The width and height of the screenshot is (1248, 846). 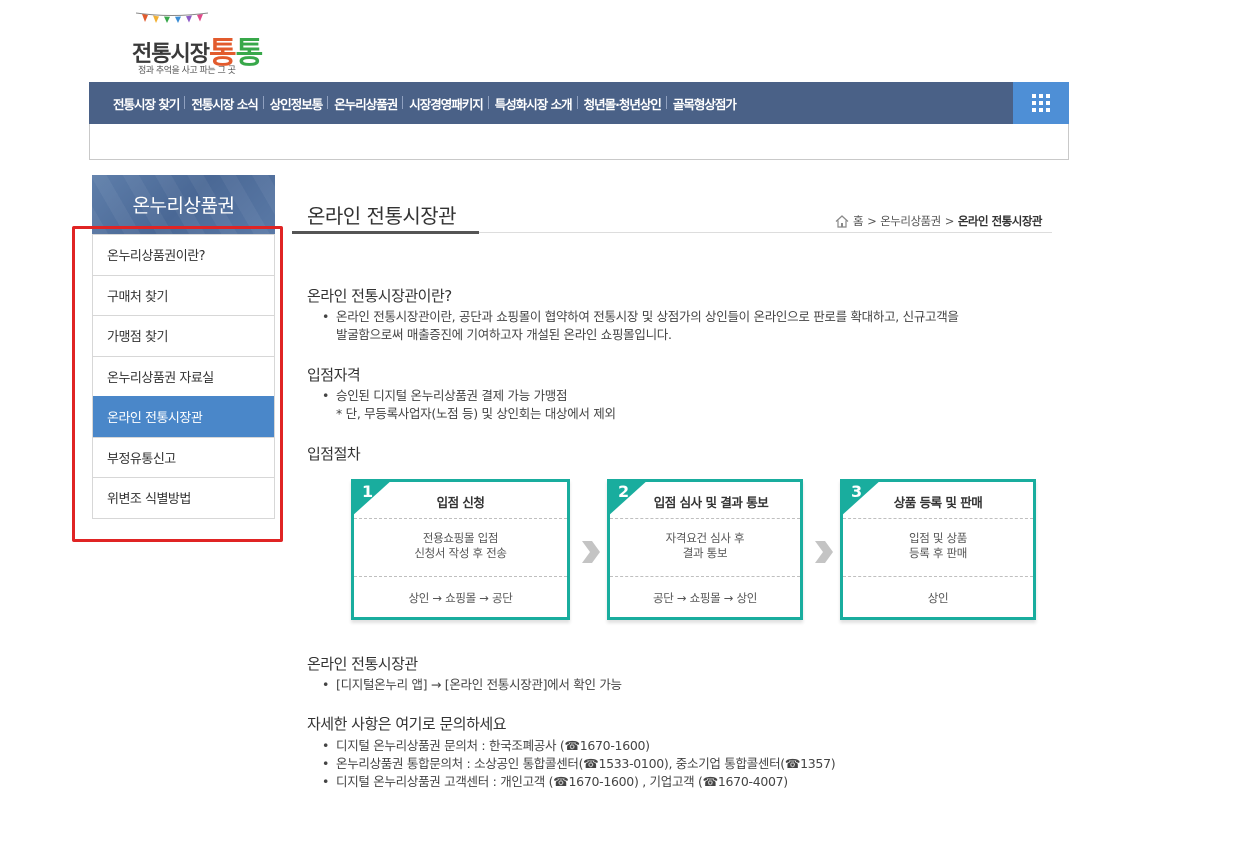 I want to click on gnb-item-merchant-info: 상인정보통, so click(x=295, y=103).